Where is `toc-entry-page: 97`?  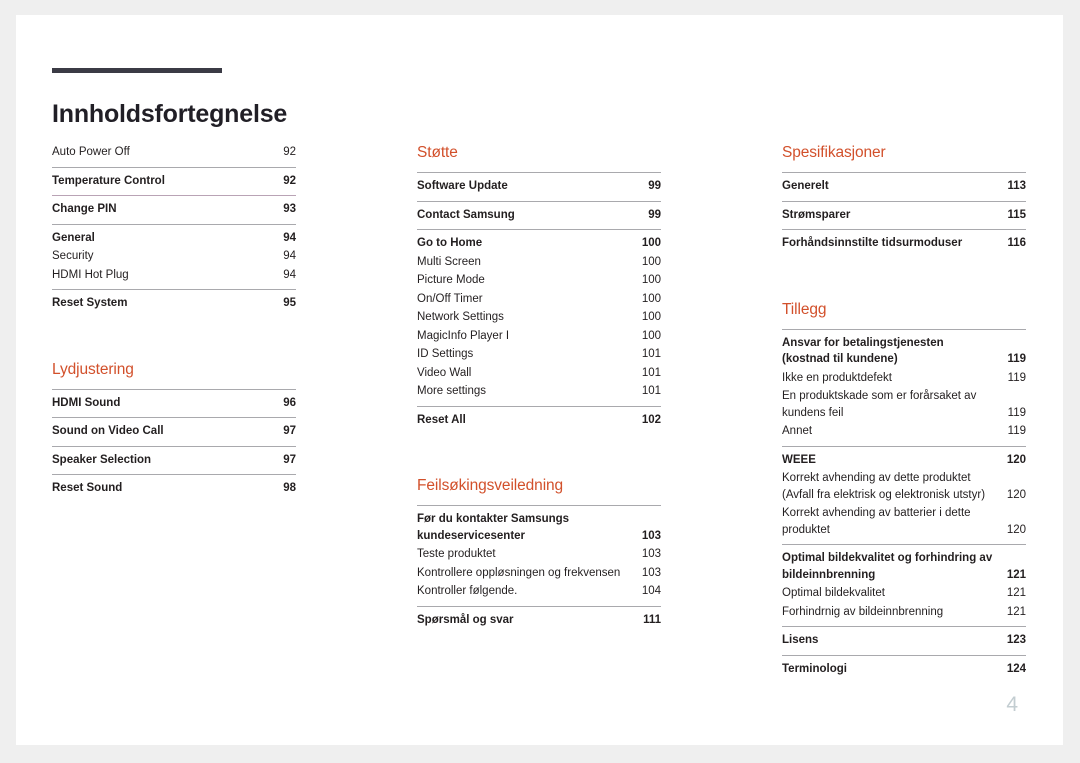
toc-entry-page: 97 is located at coordinates (289, 431).